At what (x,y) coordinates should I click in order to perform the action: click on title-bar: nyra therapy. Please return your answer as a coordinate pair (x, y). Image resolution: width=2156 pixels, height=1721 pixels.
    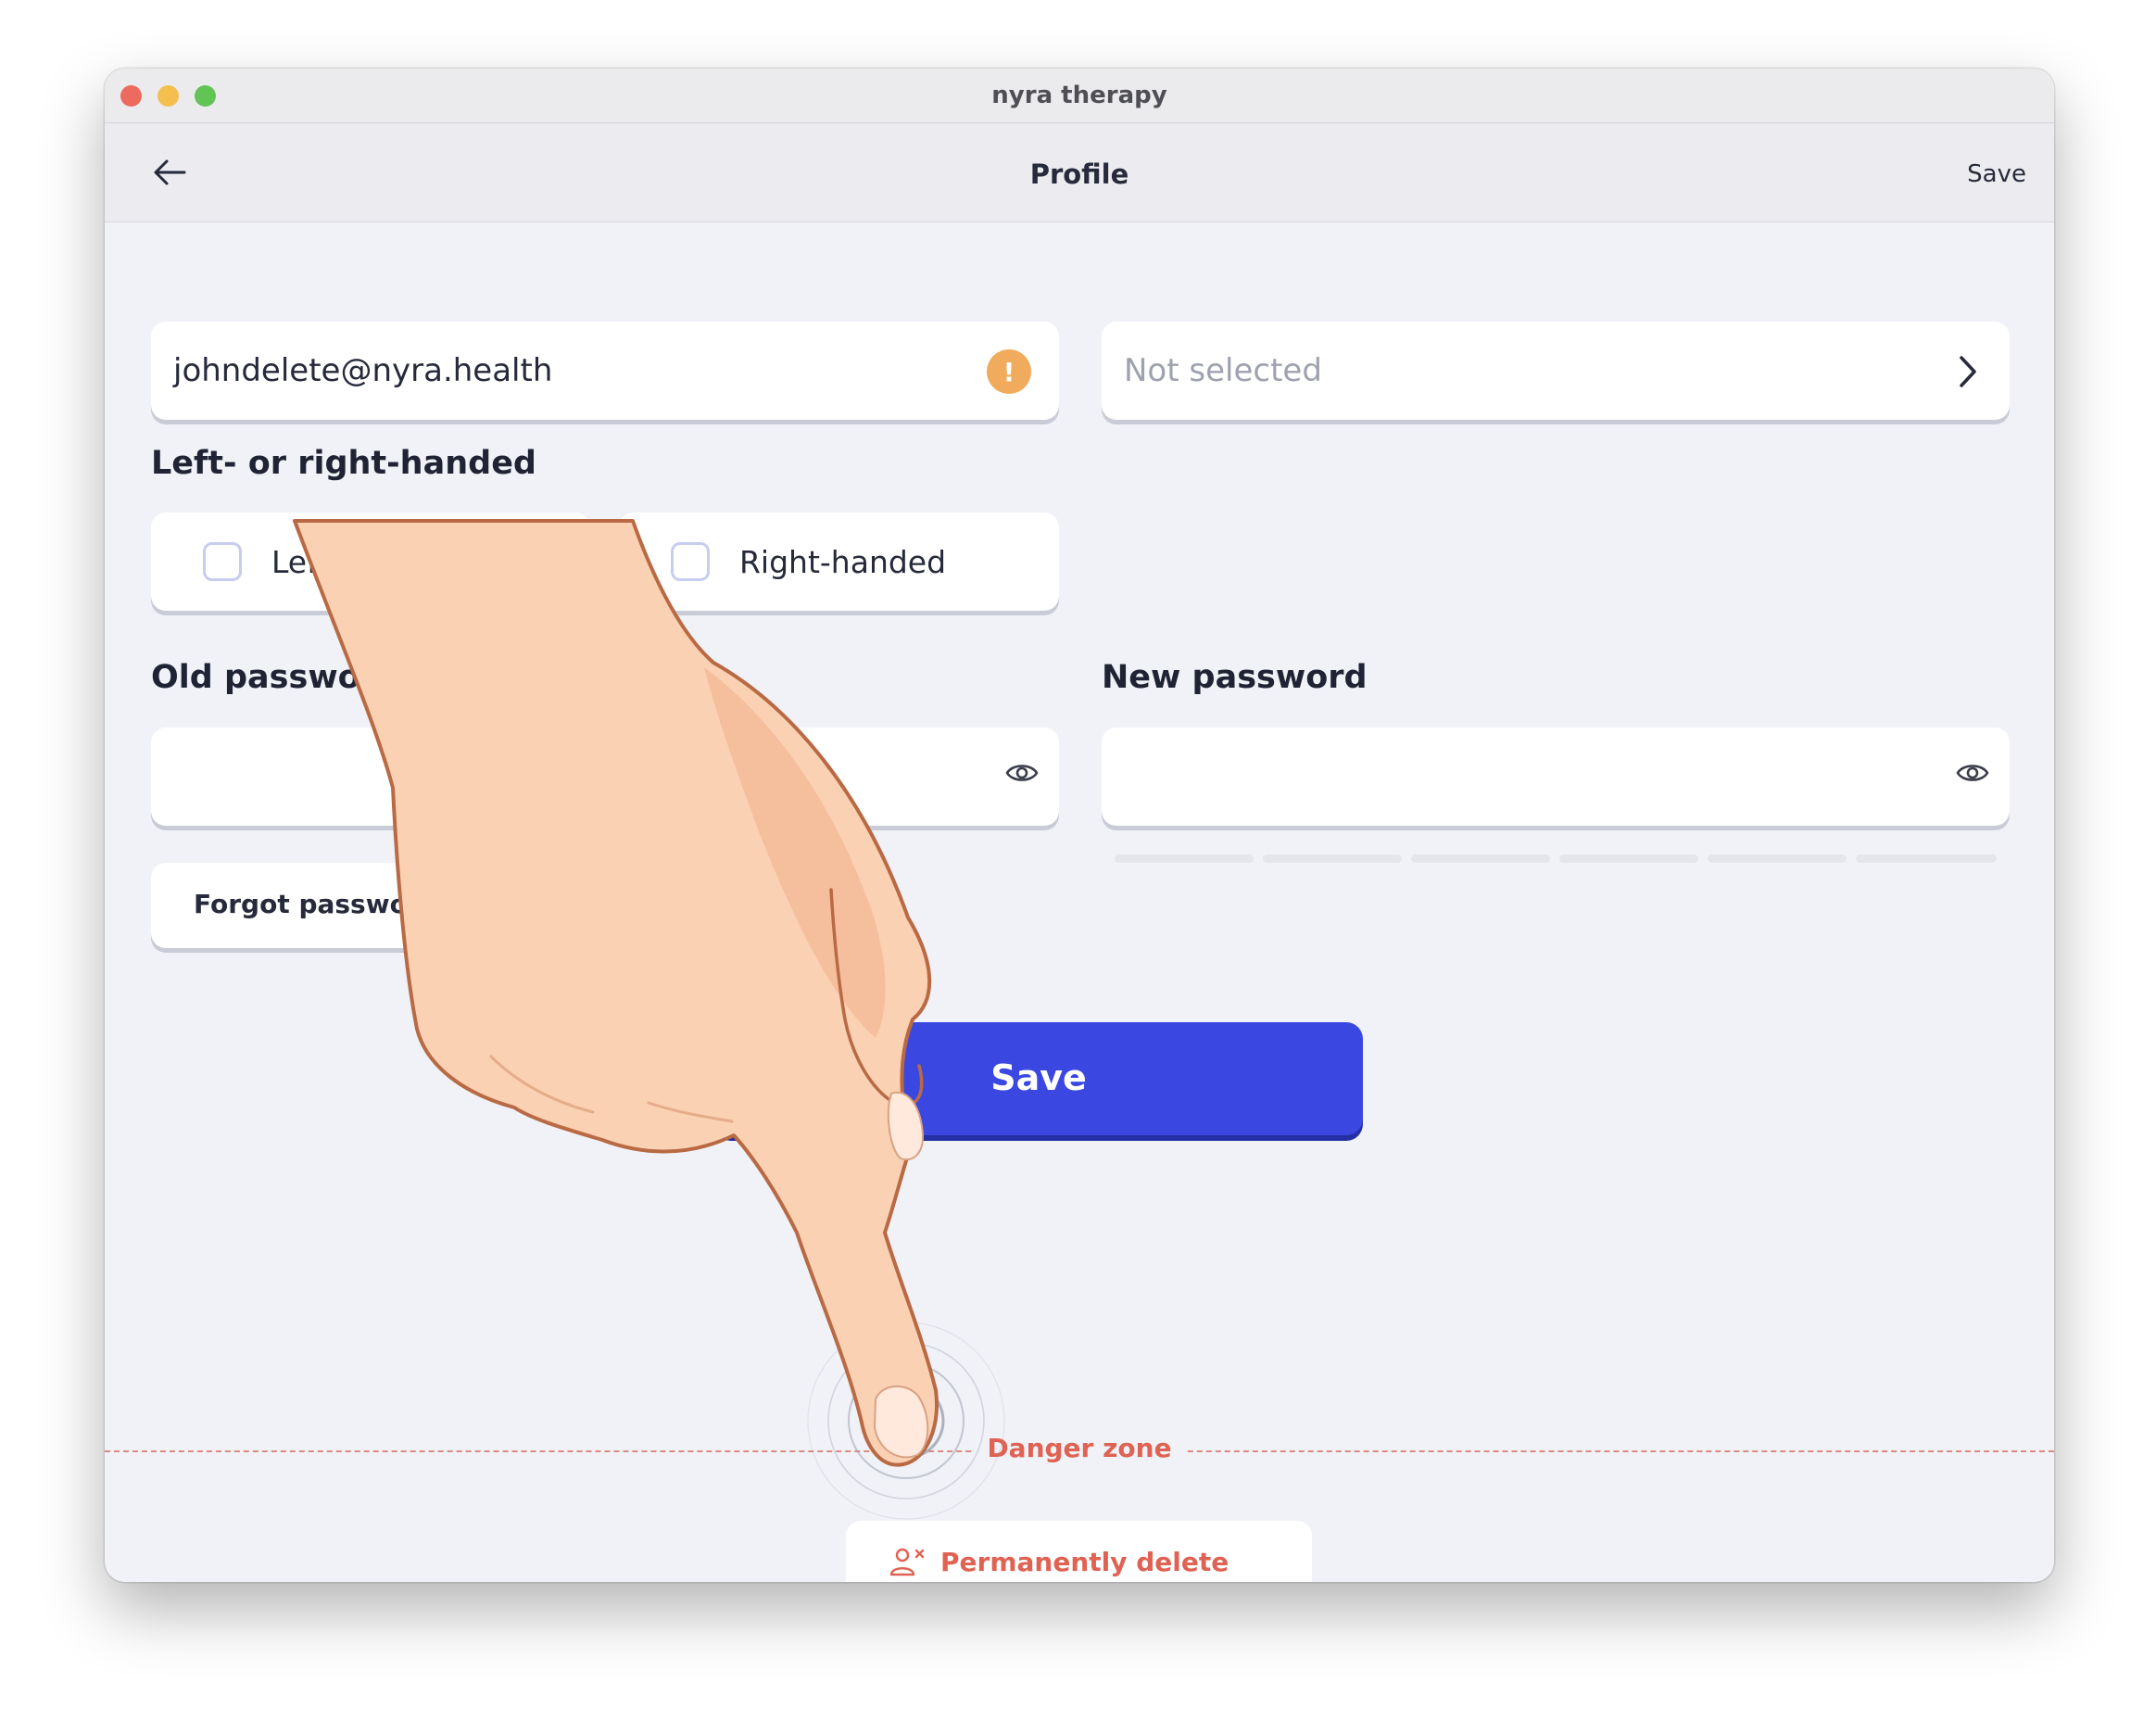
    Looking at the image, I should click on (1079, 96).